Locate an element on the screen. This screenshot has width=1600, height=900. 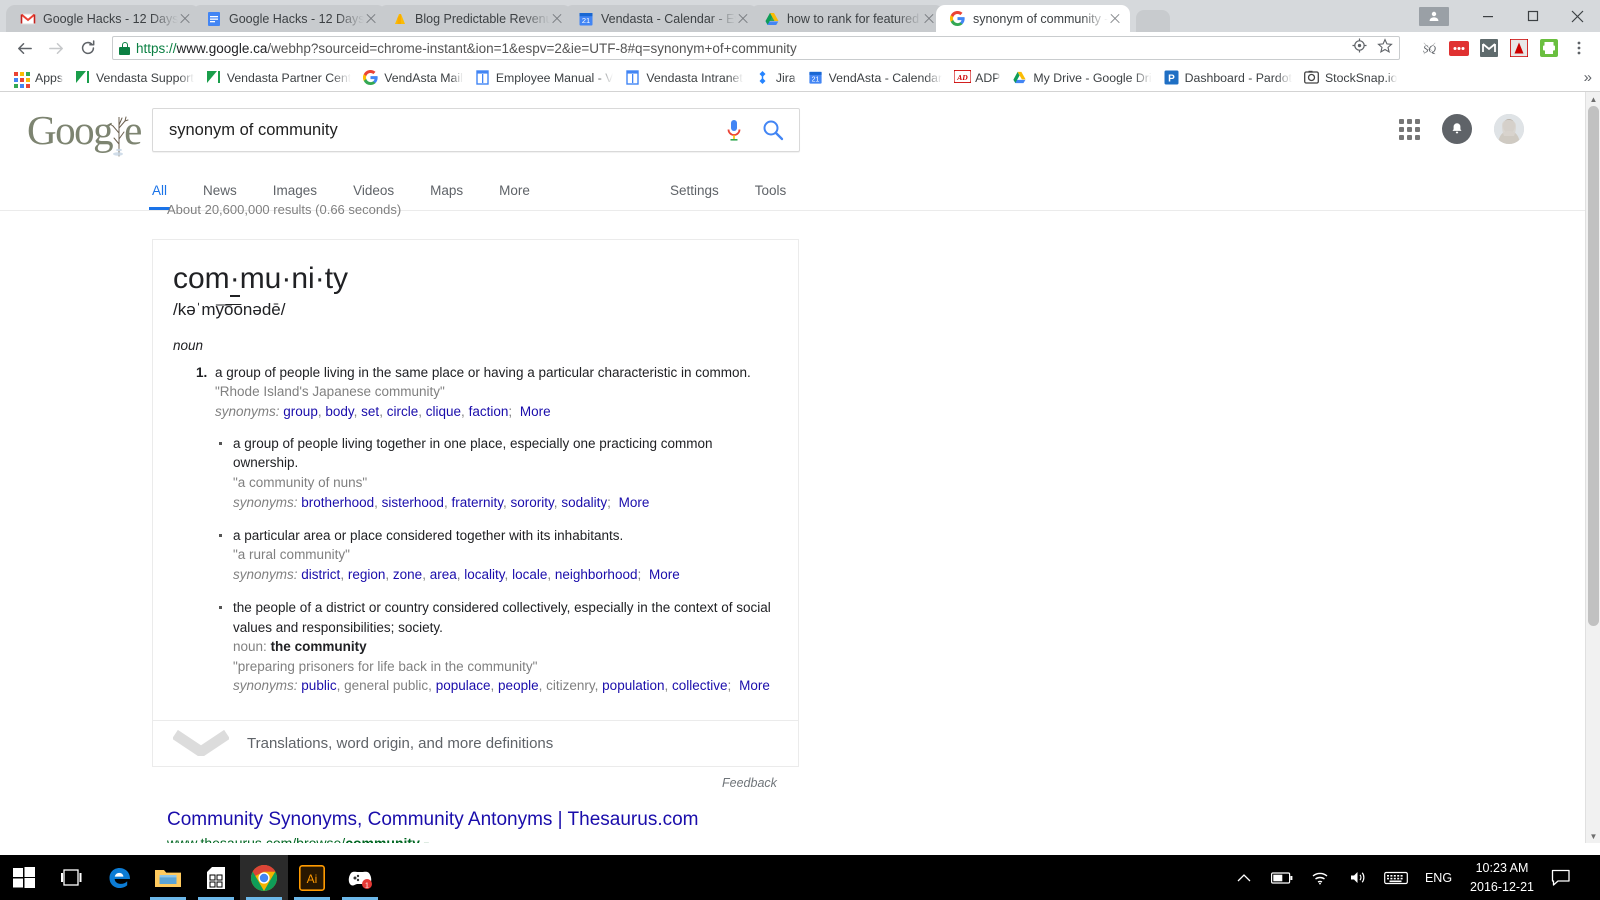
tab-maps: Maps is located at coordinates (446, 190).